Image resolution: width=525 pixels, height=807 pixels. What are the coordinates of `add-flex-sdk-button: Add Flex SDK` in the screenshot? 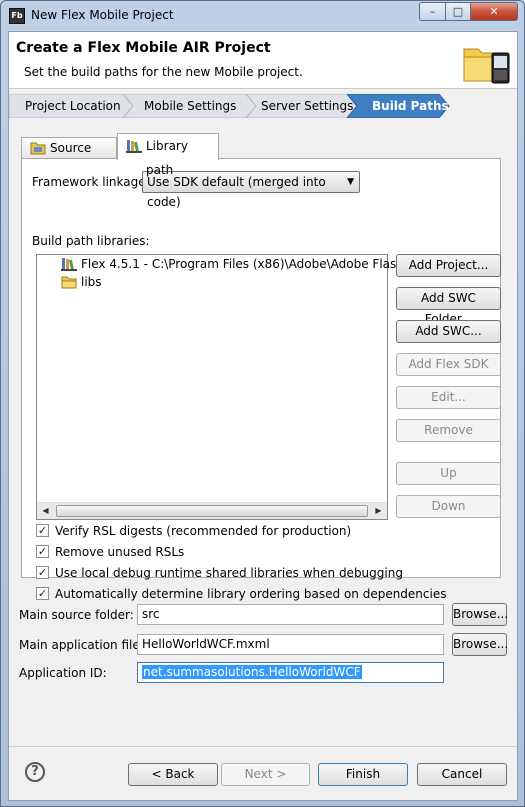 It's located at (448, 364).